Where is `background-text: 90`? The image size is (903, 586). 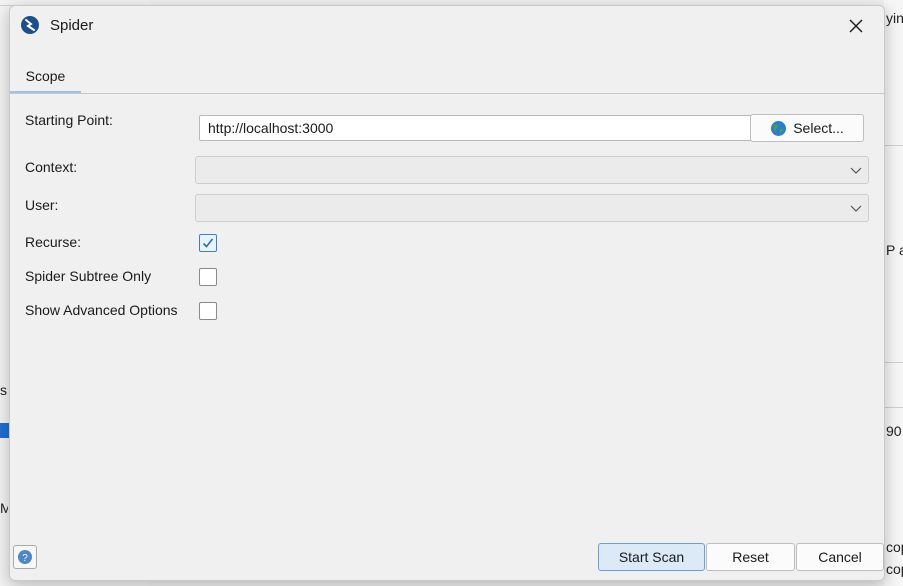
background-text: 90 is located at coordinates (894, 431).